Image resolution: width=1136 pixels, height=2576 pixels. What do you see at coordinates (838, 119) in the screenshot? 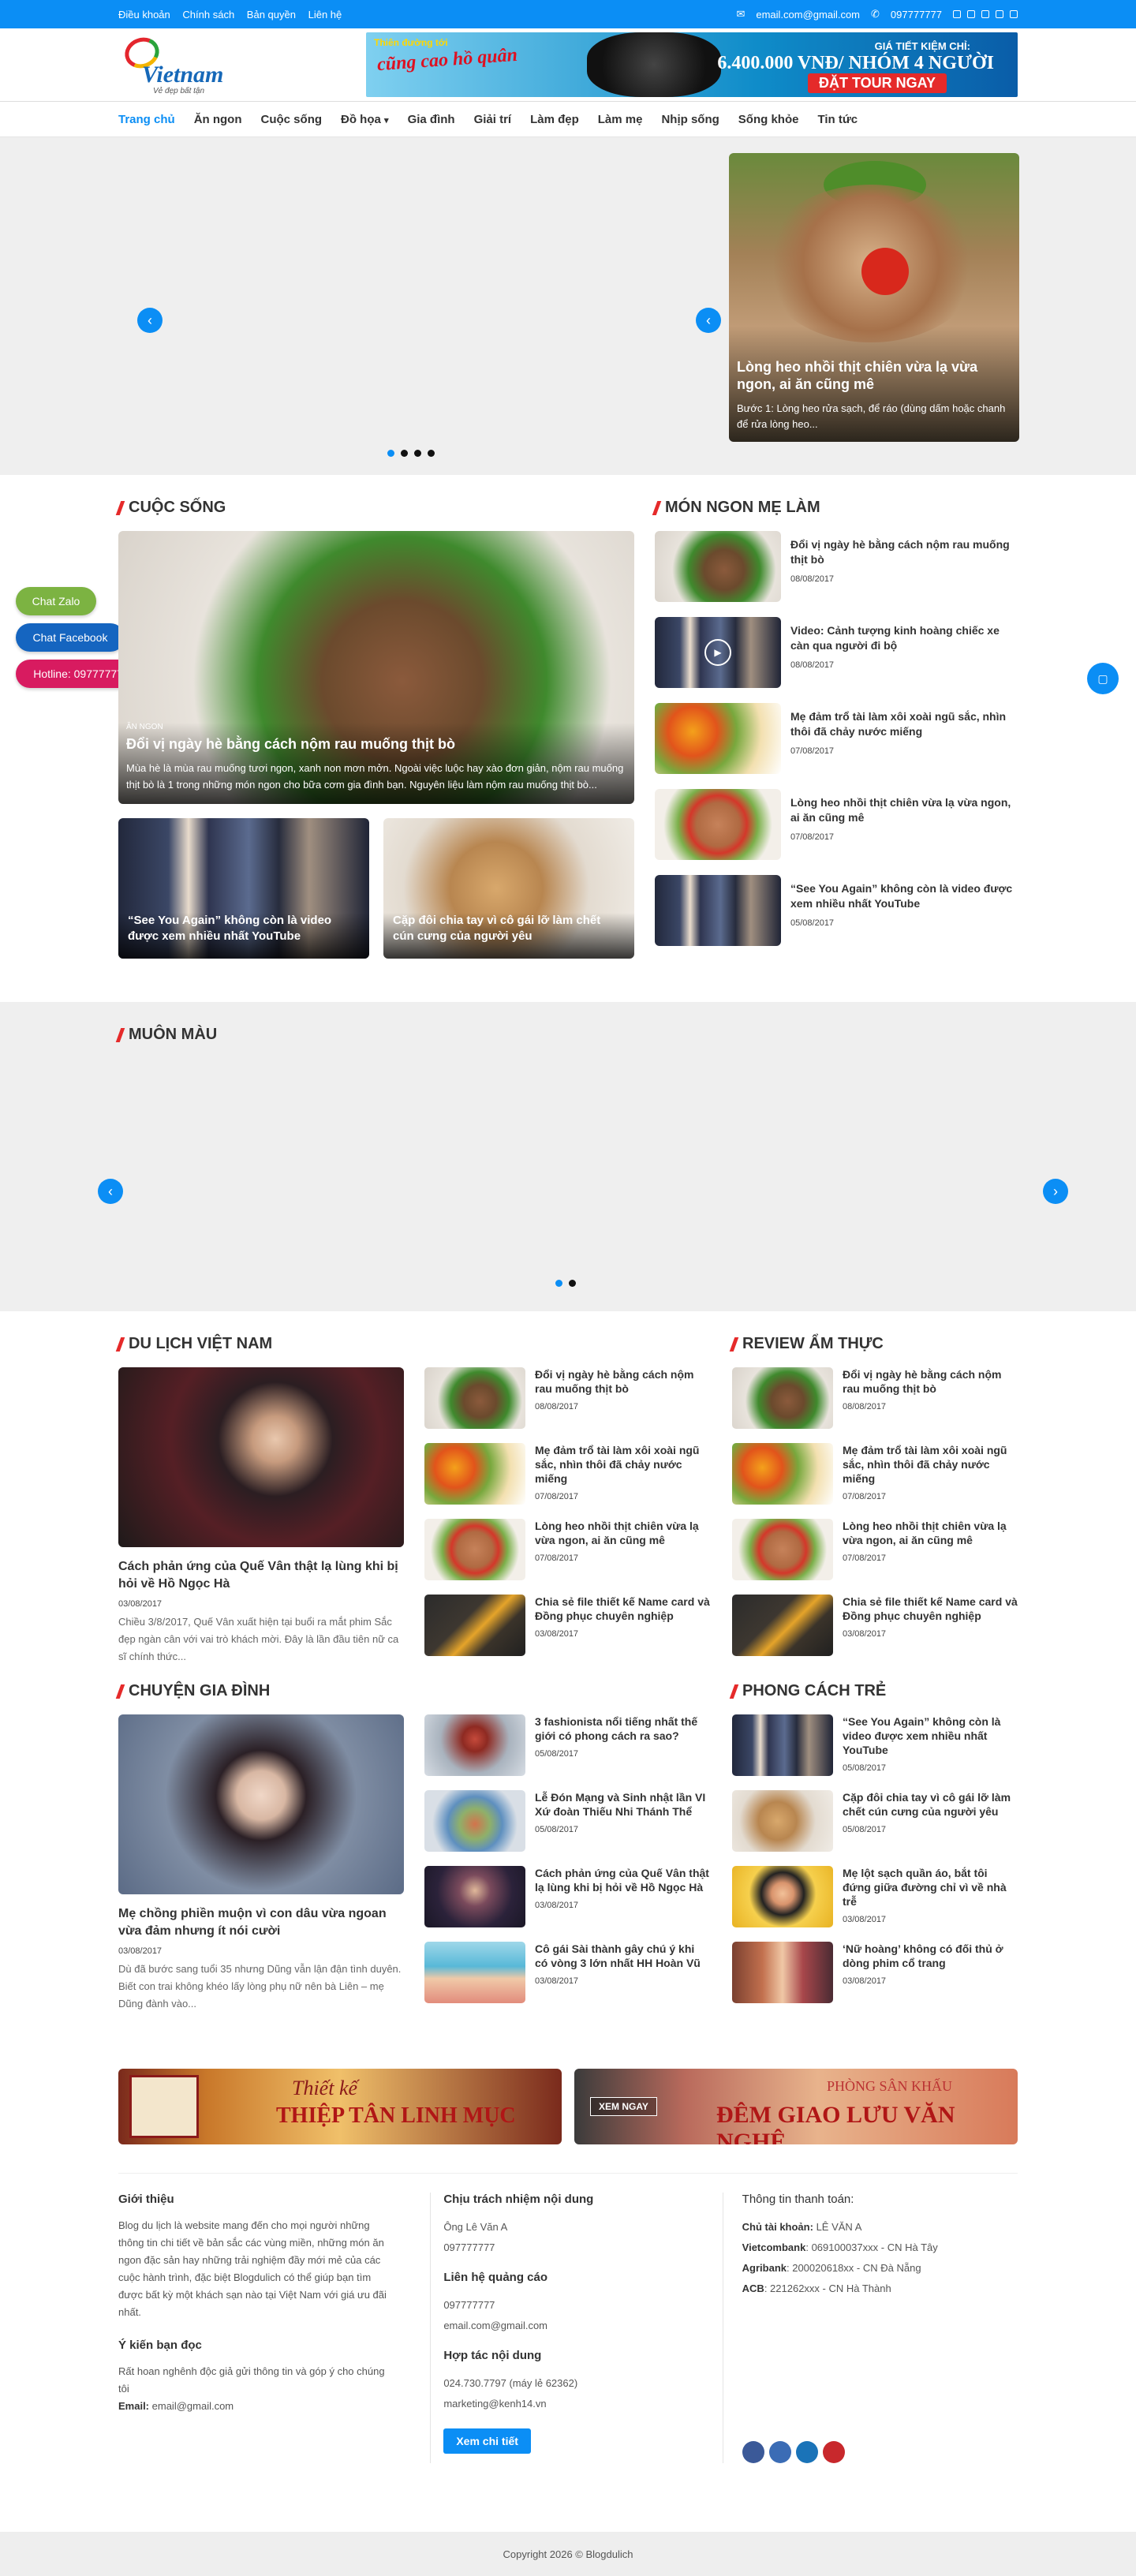
I see `nav-tin-tuc: Tin tức` at bounding box center [838, 119].